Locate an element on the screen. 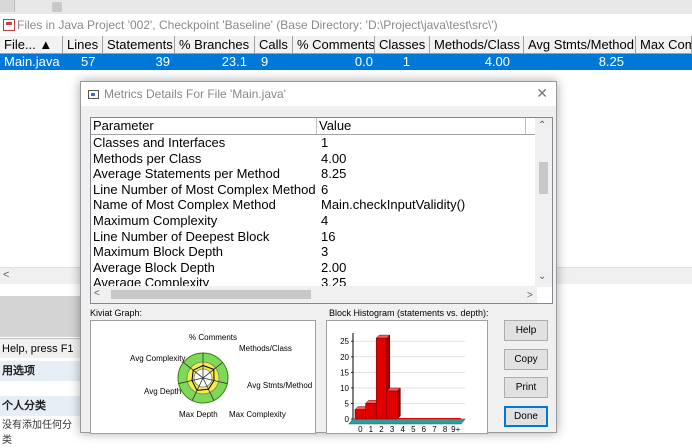  metric-value: 2.00 is located at coordinates (334, 267).